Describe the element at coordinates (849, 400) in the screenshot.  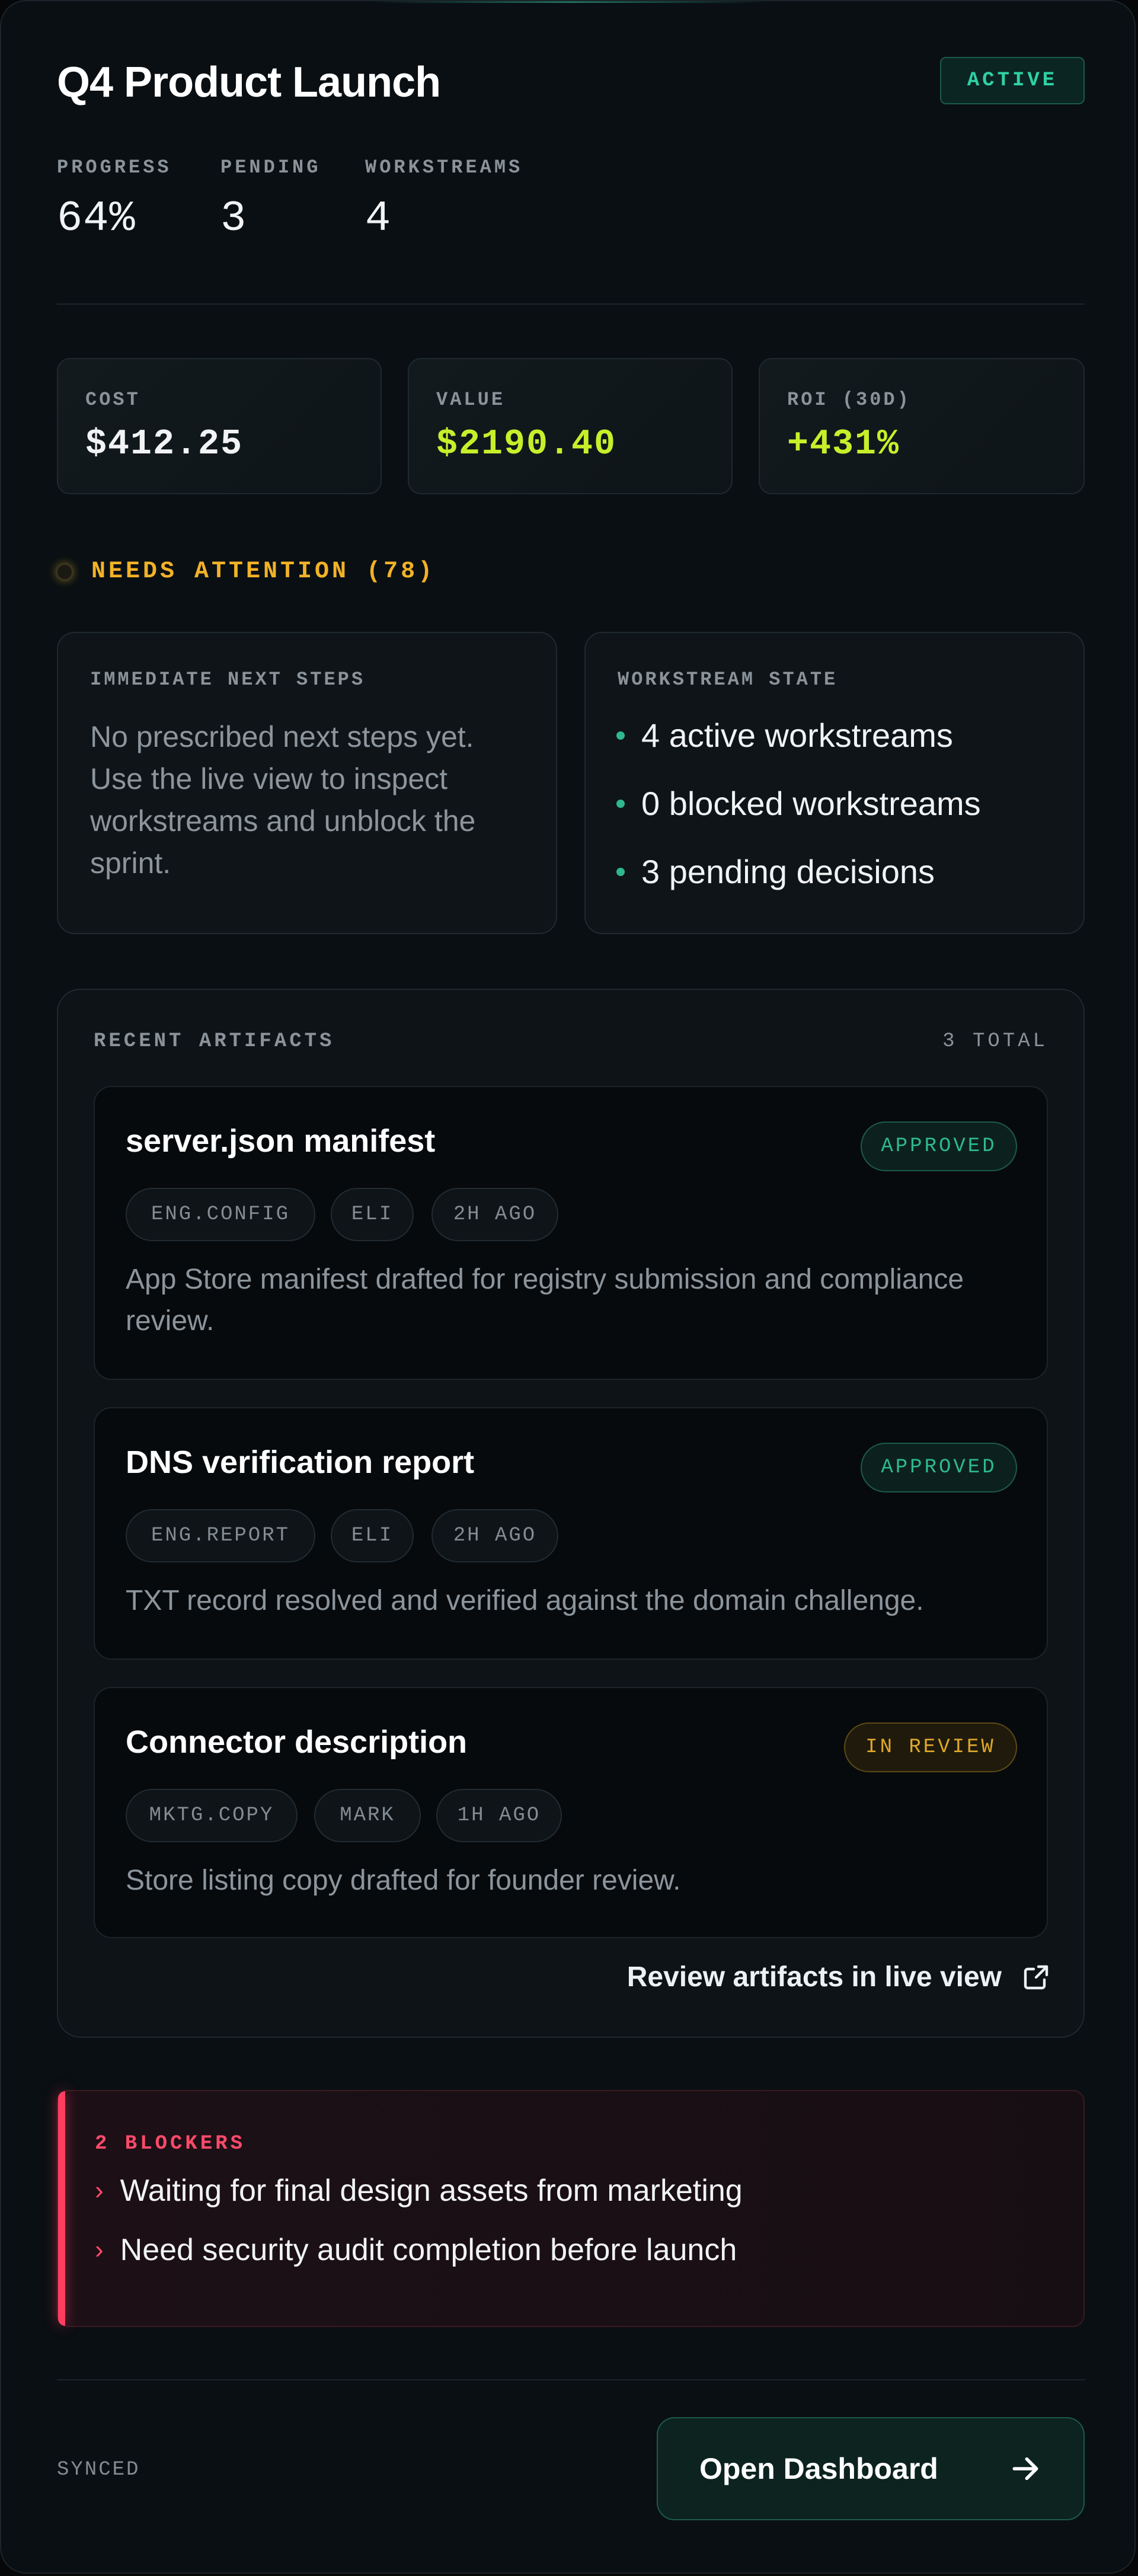
I see `metric-roi-label: ROI (30D)` at that location.